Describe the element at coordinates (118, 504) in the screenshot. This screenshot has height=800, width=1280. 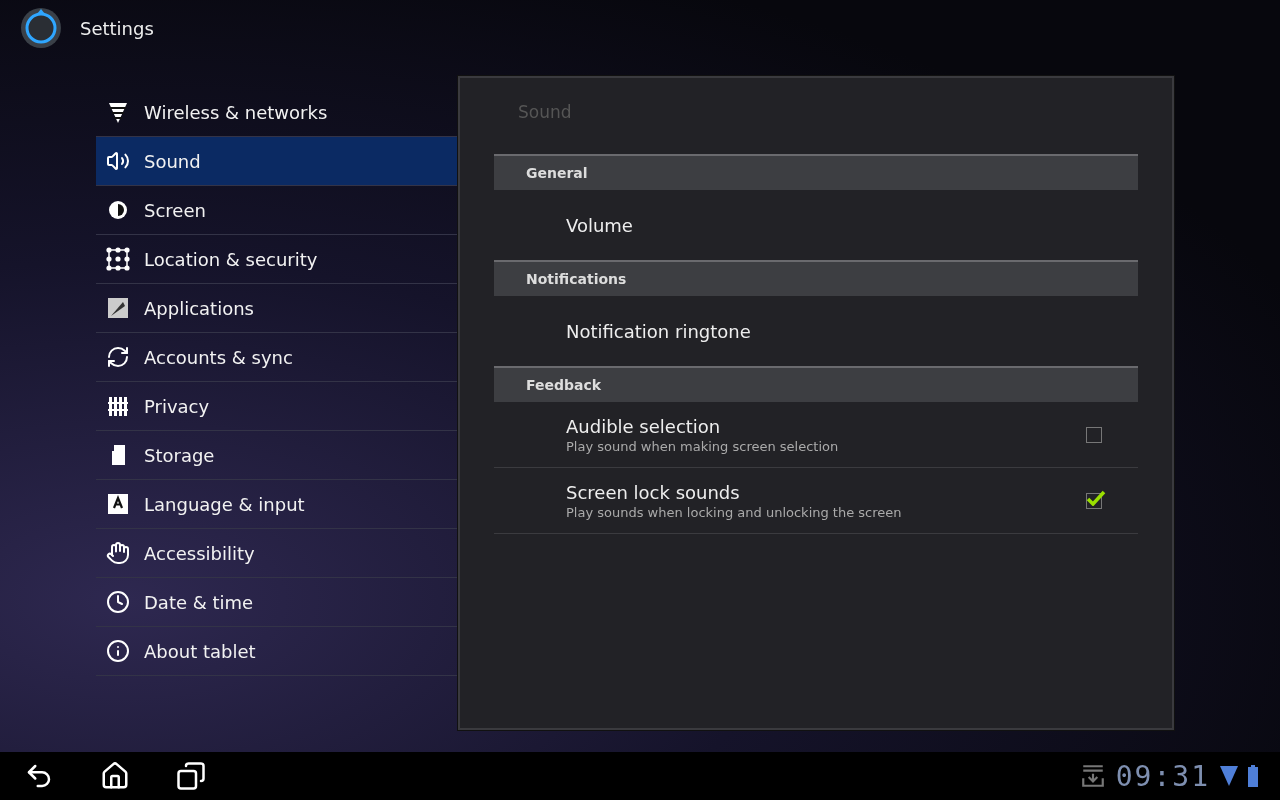
I see `keyboard-letter-icon` at that location.